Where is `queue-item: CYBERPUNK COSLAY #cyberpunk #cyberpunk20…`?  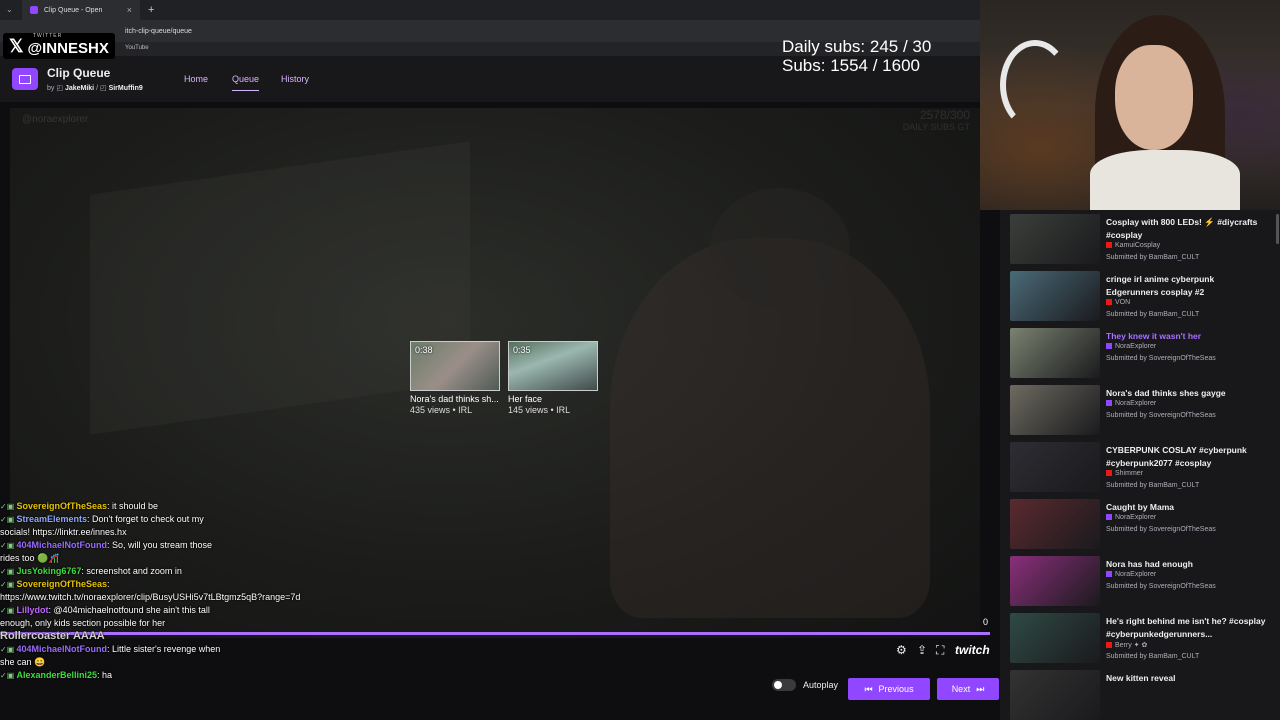
queue-item: CYBERPUNK COSLAY #cyberpunk #cyberpunk20… is located at coordinates (1141, 468).